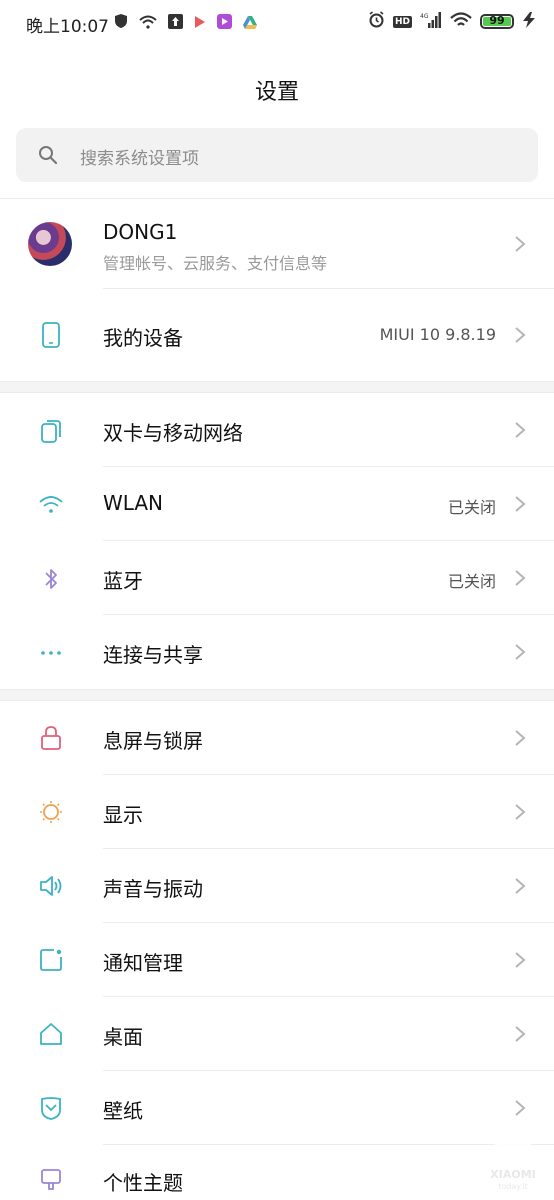 This screenshot has width=554, height=1200. What do you see at coordinates (51, 812) in the screenshot?
I see `sun-icon` at bounding box center [51, 812].